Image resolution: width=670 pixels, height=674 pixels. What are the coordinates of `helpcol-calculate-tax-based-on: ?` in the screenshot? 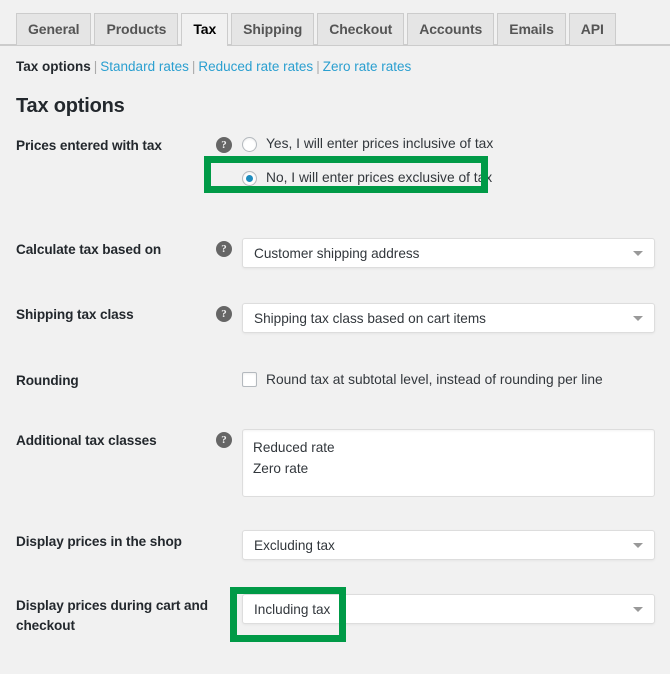 It's located at (229, 248).